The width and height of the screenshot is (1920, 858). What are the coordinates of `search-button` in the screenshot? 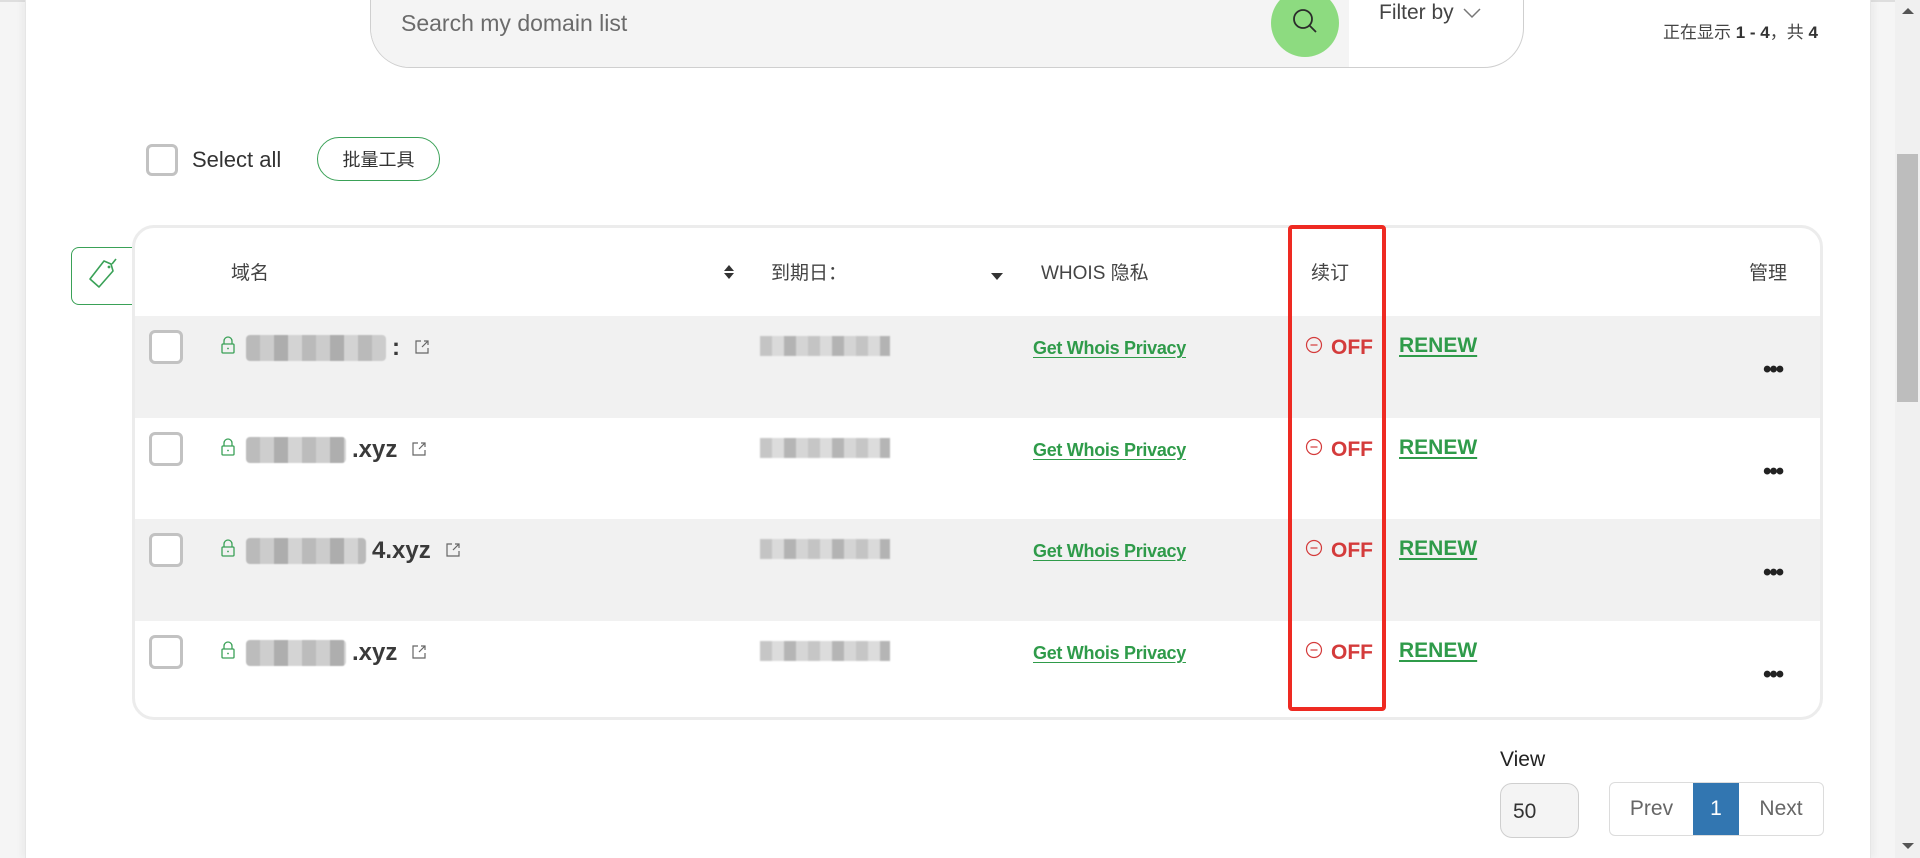 It's located at (1305, 28).